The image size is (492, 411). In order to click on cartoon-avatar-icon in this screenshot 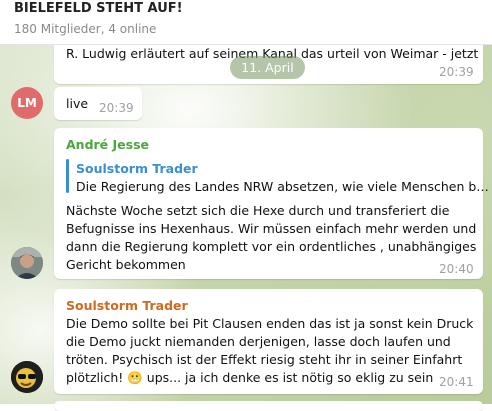, I will do `click(27, 377)`.